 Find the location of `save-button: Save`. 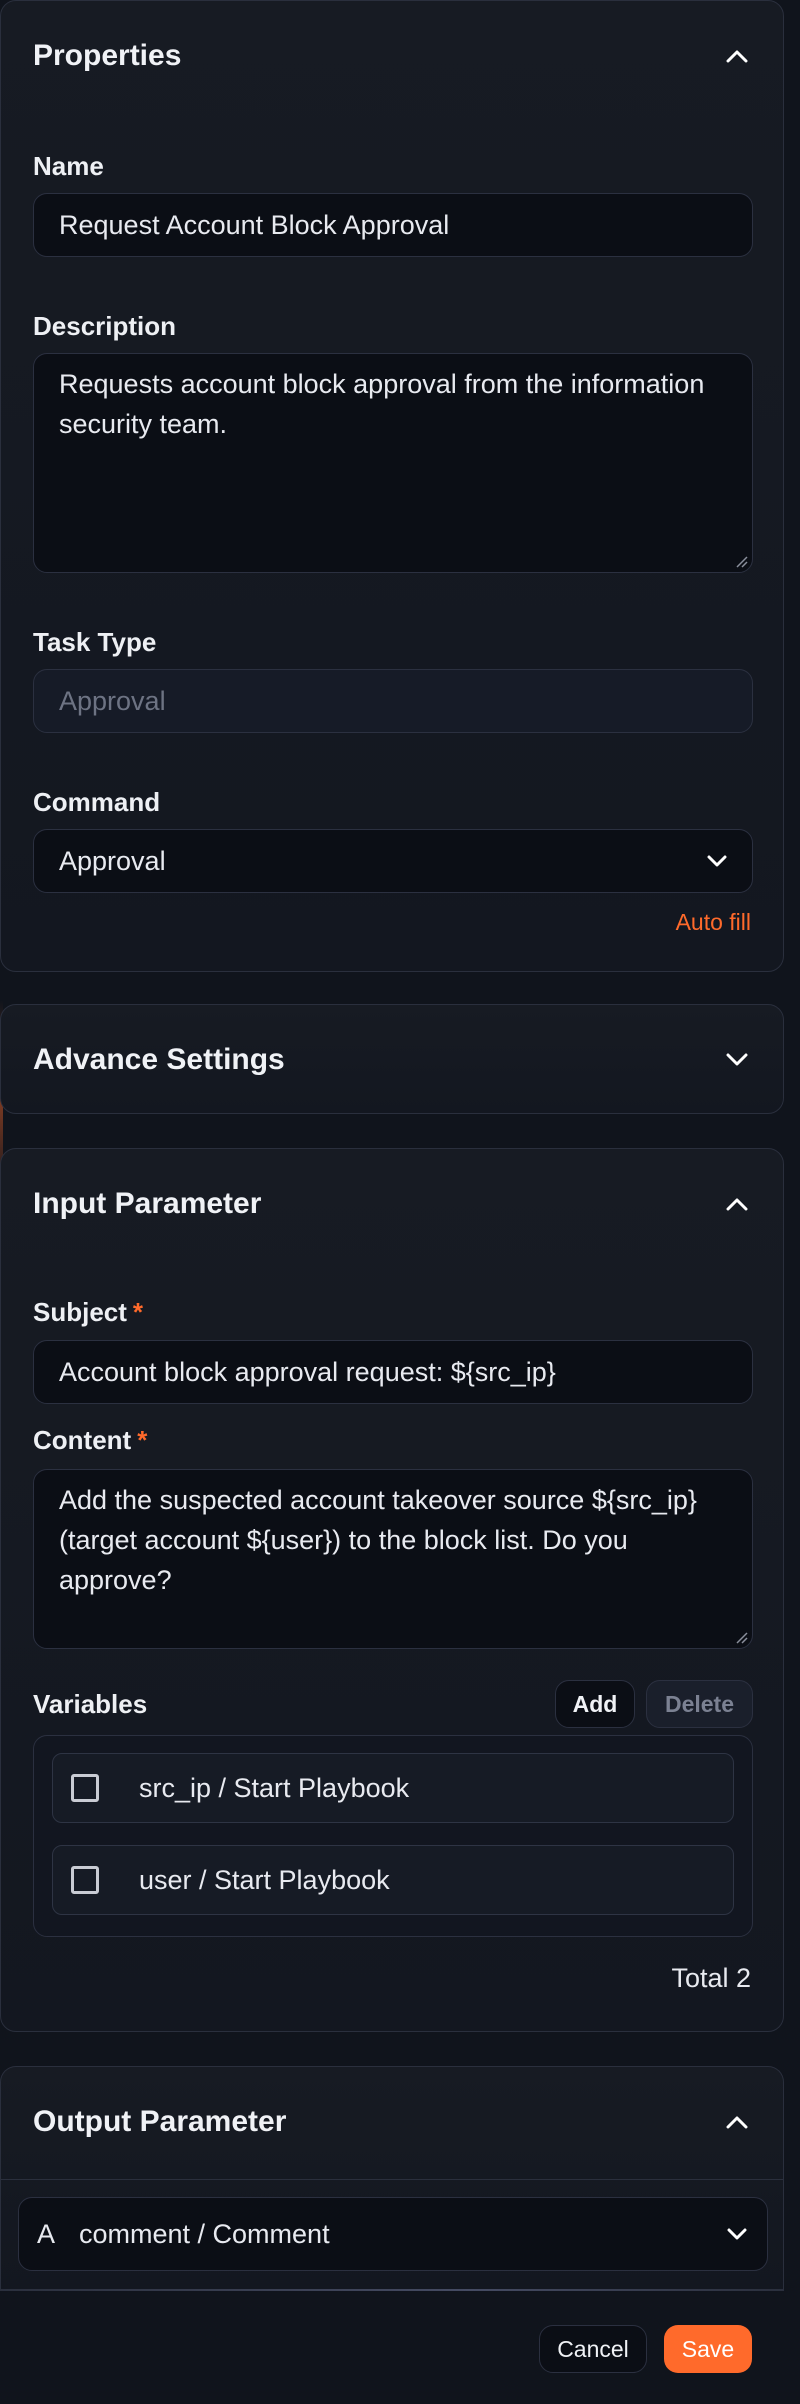

save-button: Save is located at coordinates (708, 2349).